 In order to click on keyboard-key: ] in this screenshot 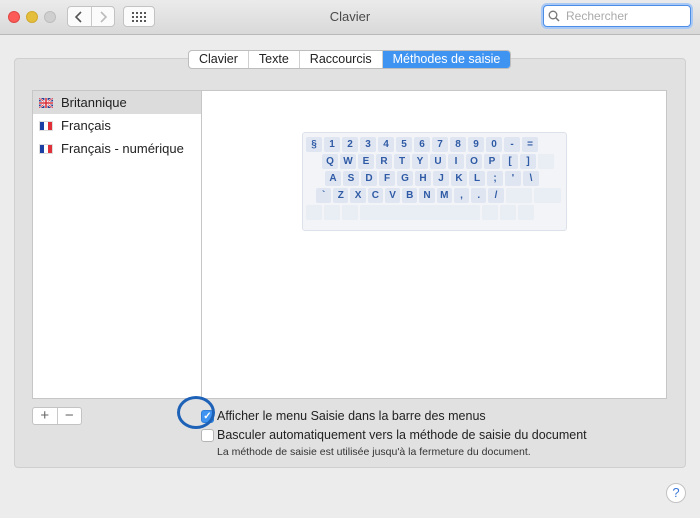, I will do `click(528, 161)`.